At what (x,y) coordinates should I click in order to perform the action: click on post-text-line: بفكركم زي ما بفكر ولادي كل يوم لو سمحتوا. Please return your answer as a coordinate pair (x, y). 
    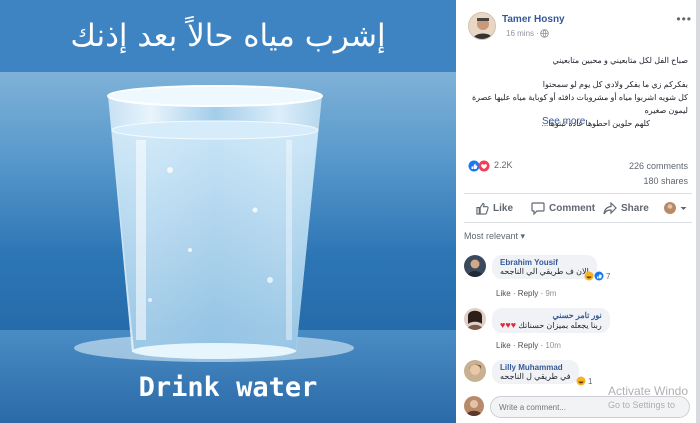
    Looking at the image, I should click on (615, 84).